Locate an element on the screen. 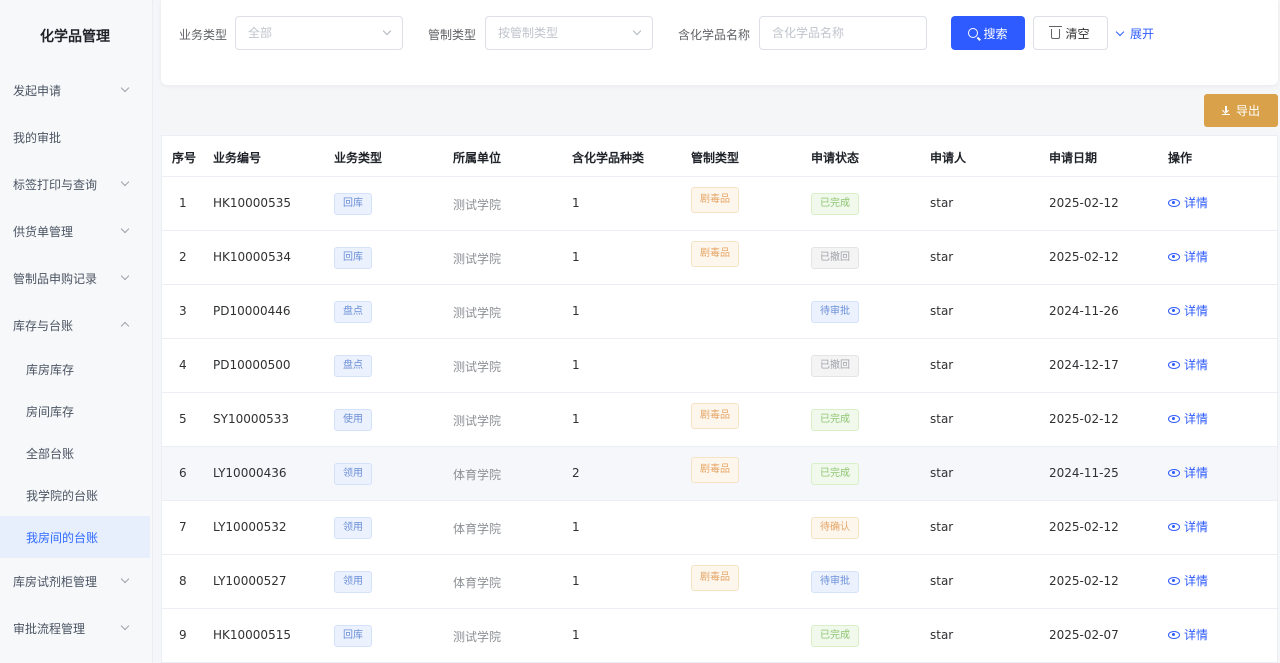 Image resolution: width=1280 pixels, height=663 pixels. sidebar-item: 房间库存 is located at coordinates (75, 411).